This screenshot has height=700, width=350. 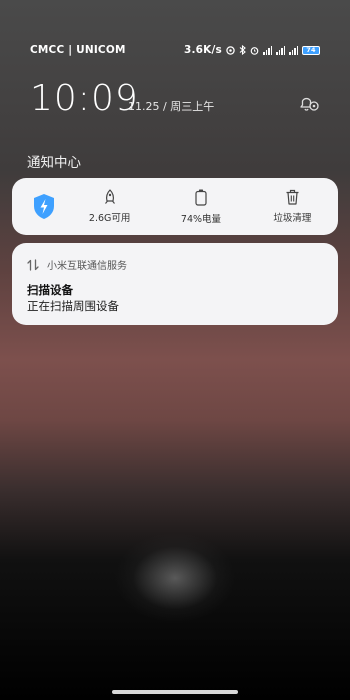 What do you see at coordinates (175, 284) in the screenshot?
I see `notification-card: 小米互联通信服务 扫描设备 正在扫描周围设备` at bounding box center [175, 284].